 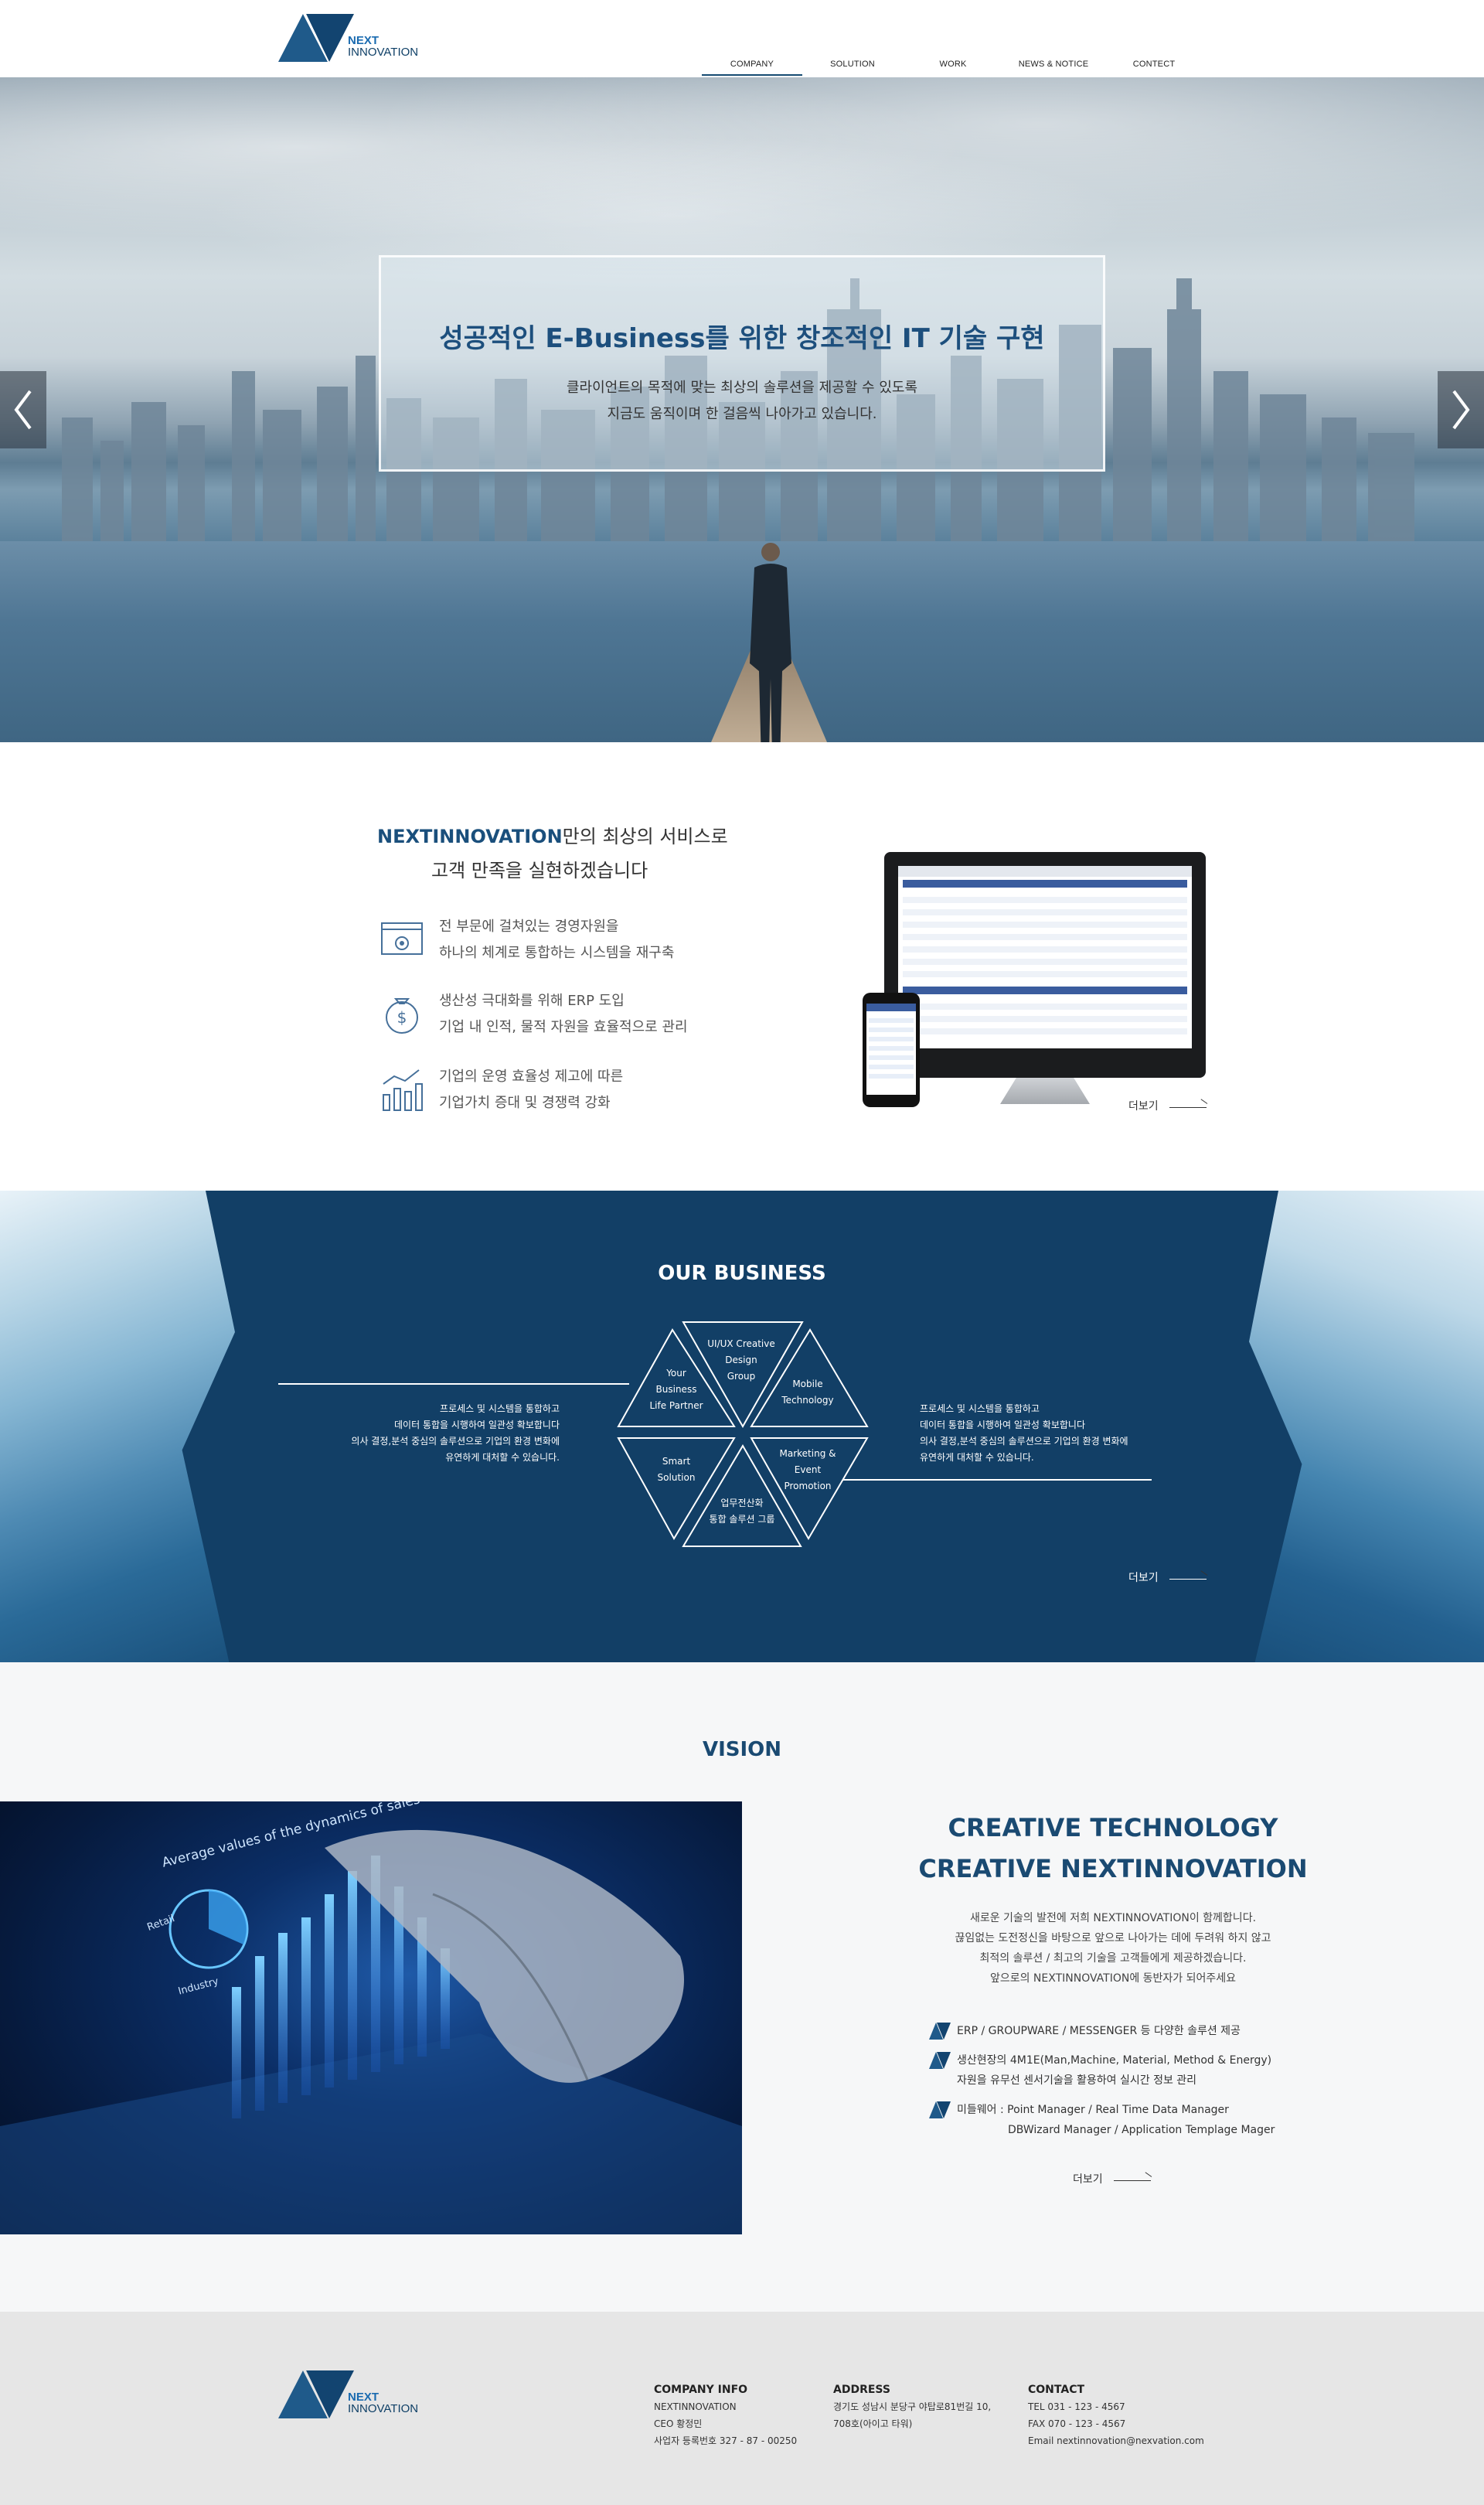 What do you see at coordinates (455, 1441) in the screenshot?
I see `desc-left-line3: 의사 결정,분석 중심의 솔루션으로 기업의 환경 변화에` at bounding box center [455, 1441].